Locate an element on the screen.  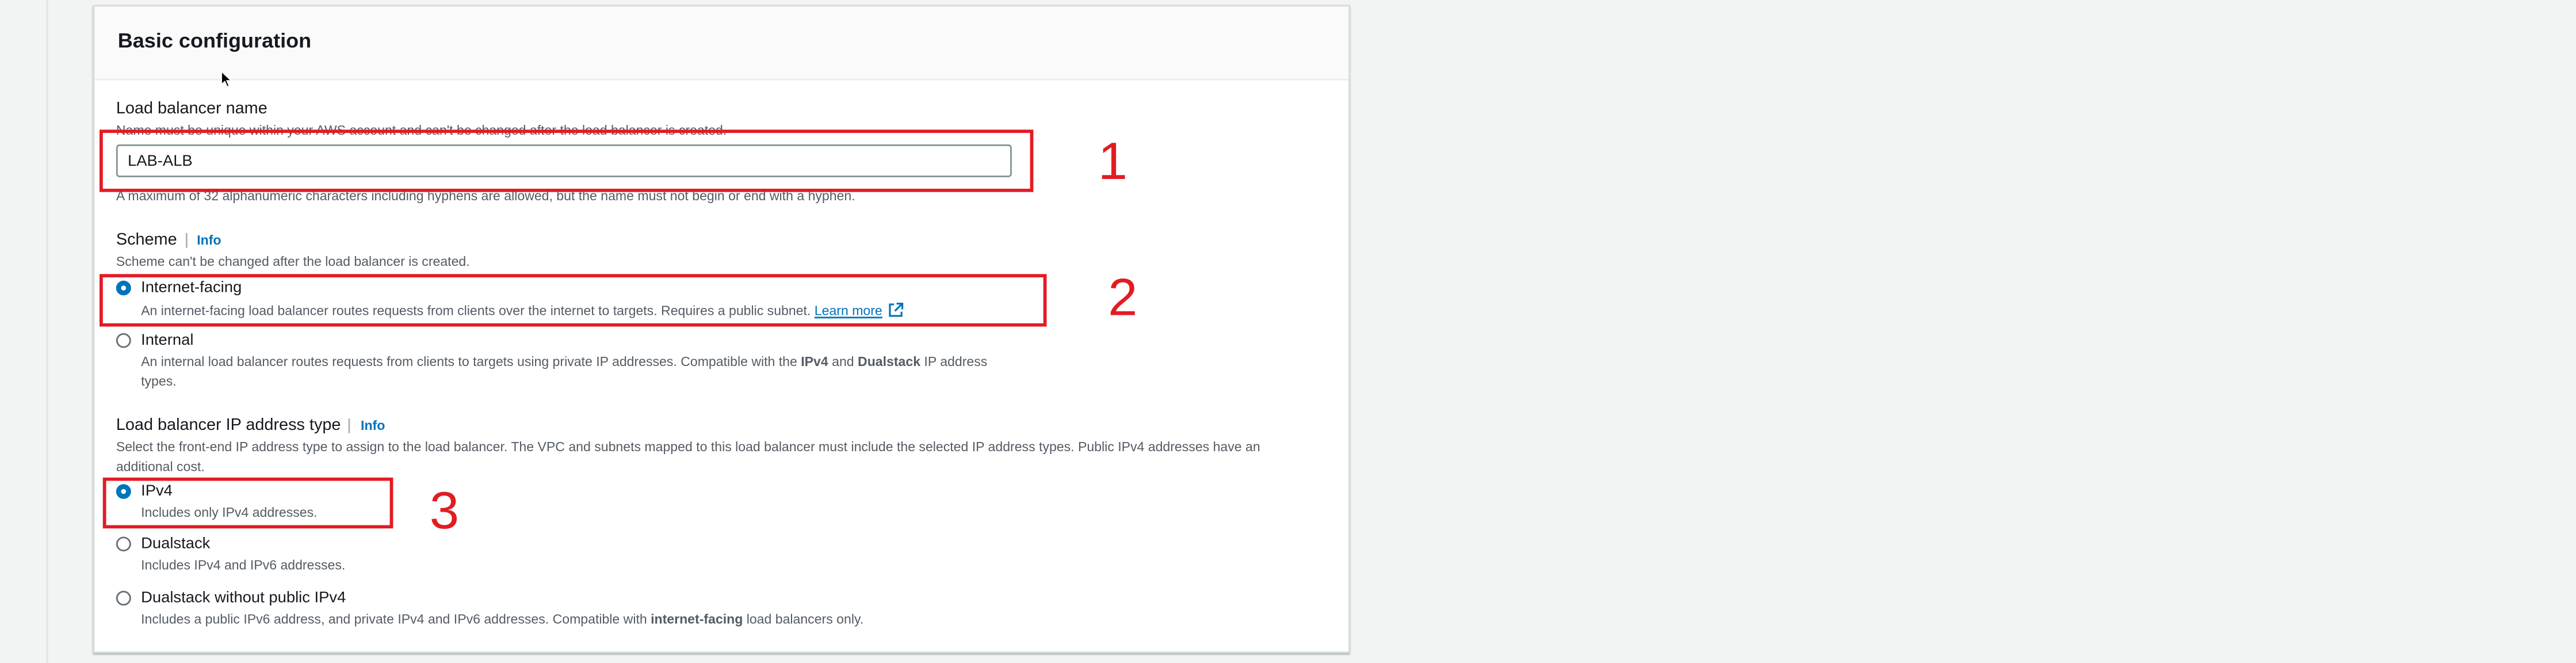
internal-desc-ipv4: IPv4 is located at coordinates (814, 362).